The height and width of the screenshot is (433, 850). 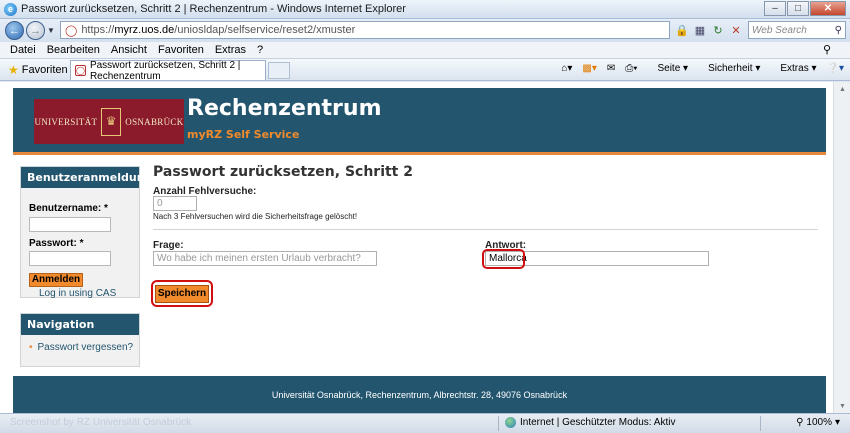 What do you see at coordinates (510, 422) in the screenshot?
I see `internet-globe-icon` at bounding box center [510, 422].